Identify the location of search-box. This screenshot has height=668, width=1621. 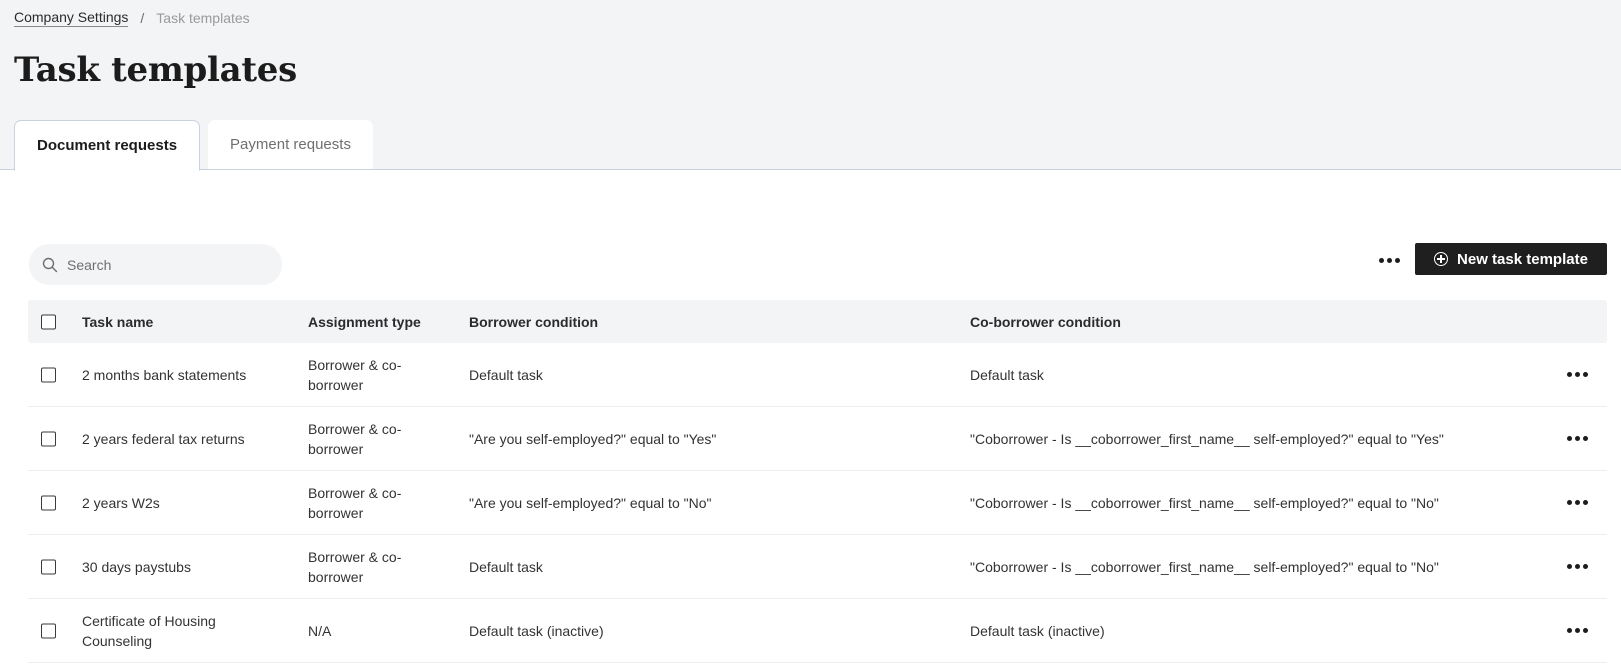
(155, 264).